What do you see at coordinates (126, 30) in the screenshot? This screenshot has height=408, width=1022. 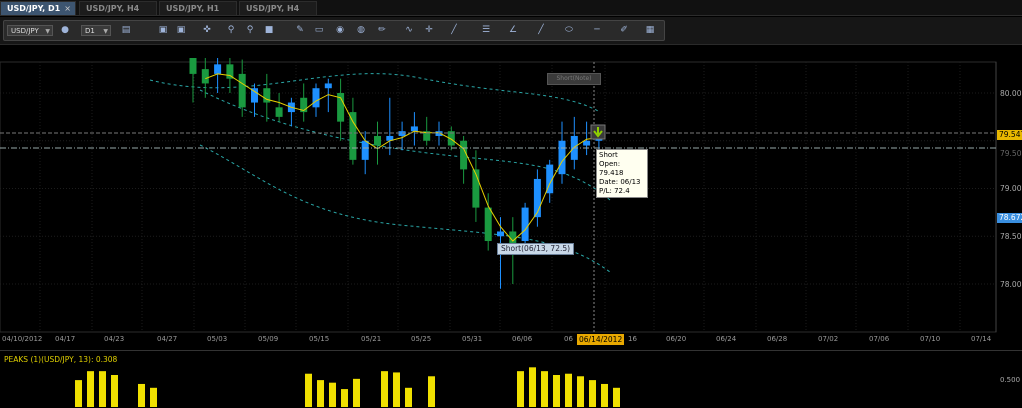 I see `chart-type-icon: ▤` at bounding box center [126, 30].